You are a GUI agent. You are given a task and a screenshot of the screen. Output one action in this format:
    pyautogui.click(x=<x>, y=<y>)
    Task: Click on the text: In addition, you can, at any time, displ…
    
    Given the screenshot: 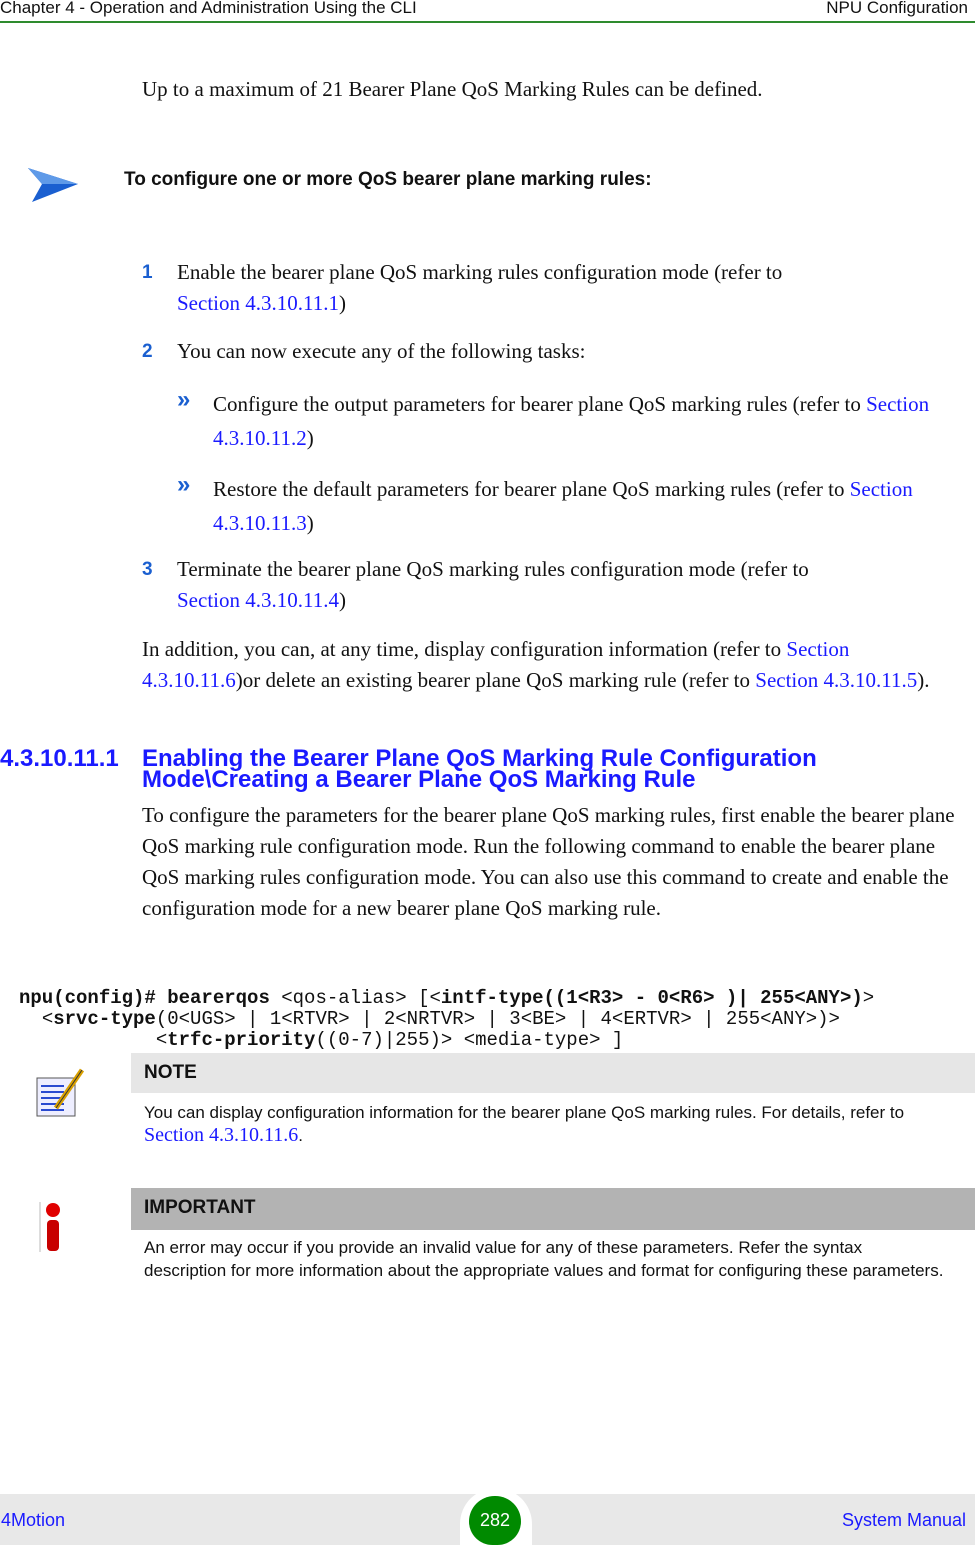 What is the action you would take?
    pyautogui.click(x=462, y=649)
    